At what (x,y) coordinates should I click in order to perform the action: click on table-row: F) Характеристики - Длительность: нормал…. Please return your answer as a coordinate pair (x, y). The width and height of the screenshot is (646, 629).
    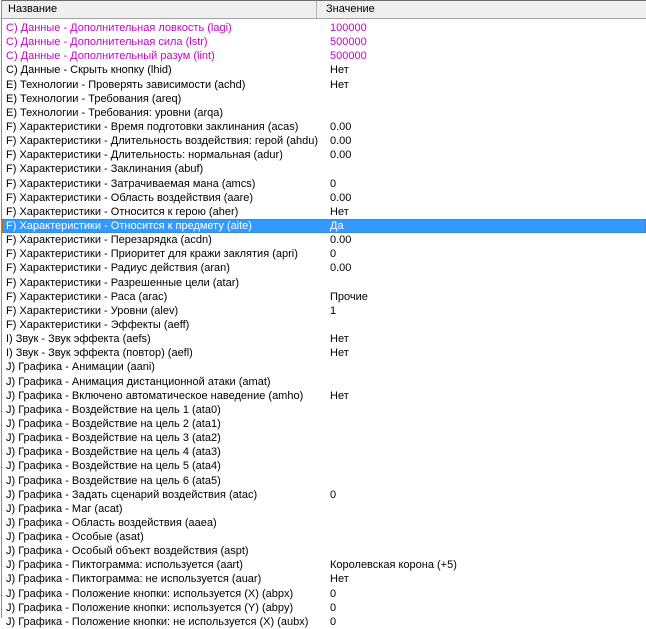
    Looking at the image, I should click on (324, 155).